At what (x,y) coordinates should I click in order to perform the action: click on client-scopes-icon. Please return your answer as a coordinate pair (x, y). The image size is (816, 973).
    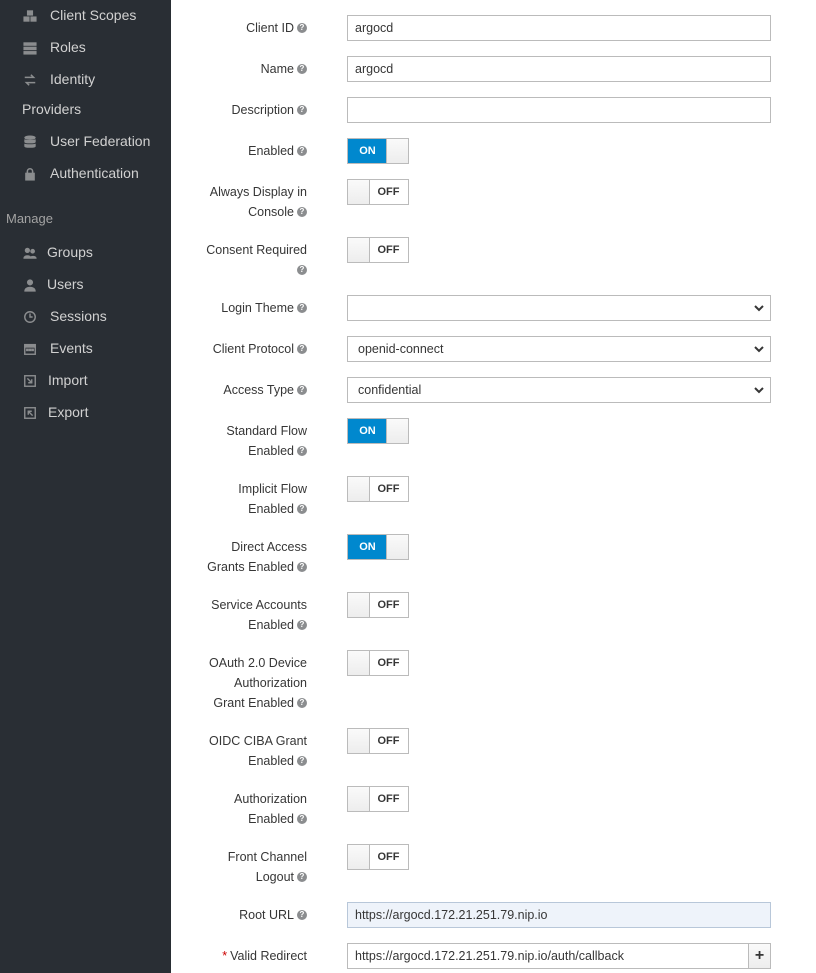
    Looking at the image, I should click on (29, 15).